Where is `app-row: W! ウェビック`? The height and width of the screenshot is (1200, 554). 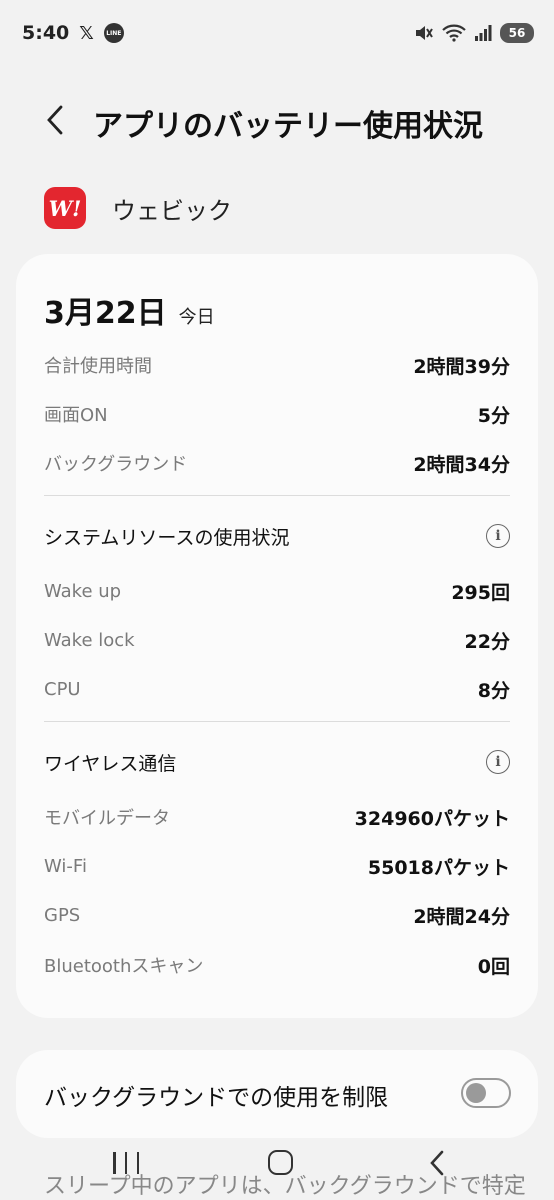 app-row: W! ウェビック is located at coordinates (138, 208).